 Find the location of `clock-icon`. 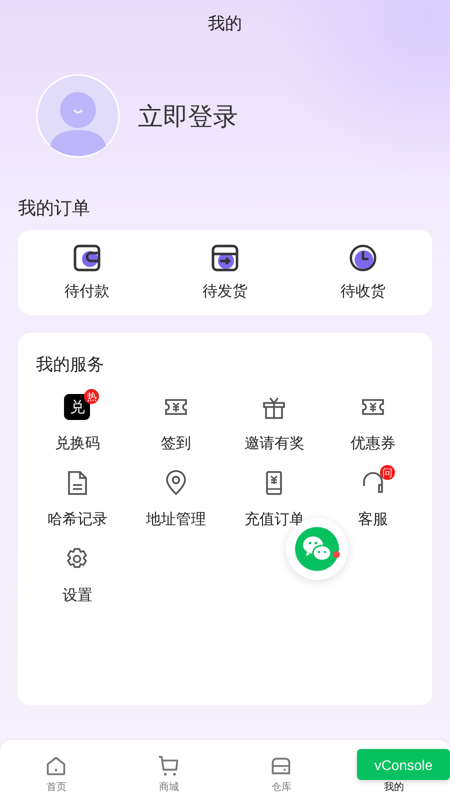

clock-icon is located at coordinates (363, 258).